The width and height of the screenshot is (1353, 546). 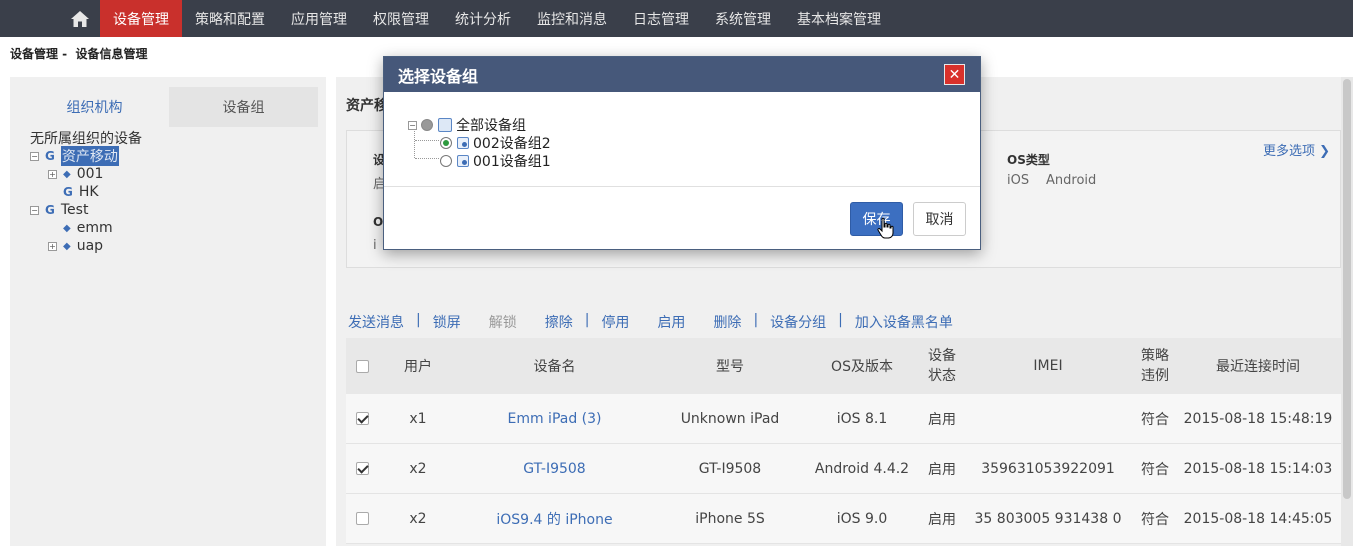 I want to click on hand-cursor-icon, so click(x=885, y=228).